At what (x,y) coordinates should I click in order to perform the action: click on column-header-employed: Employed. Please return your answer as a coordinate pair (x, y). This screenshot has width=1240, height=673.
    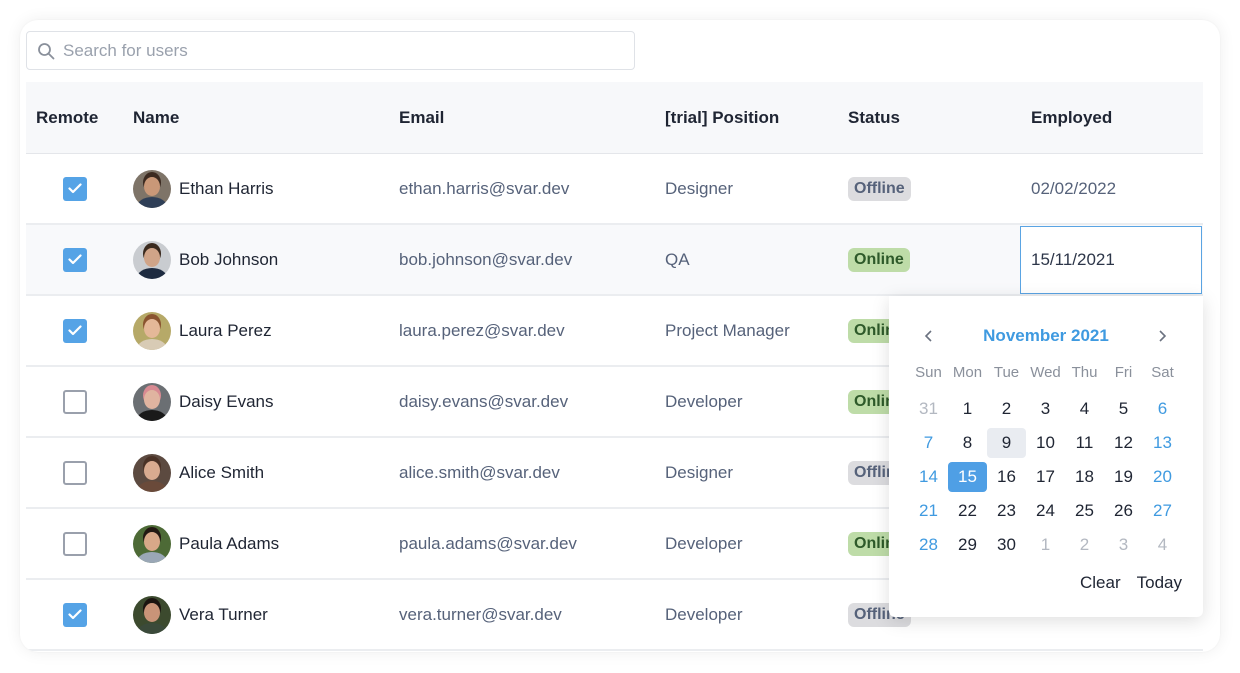
    Looking at the image, I should click on (1112, 117).